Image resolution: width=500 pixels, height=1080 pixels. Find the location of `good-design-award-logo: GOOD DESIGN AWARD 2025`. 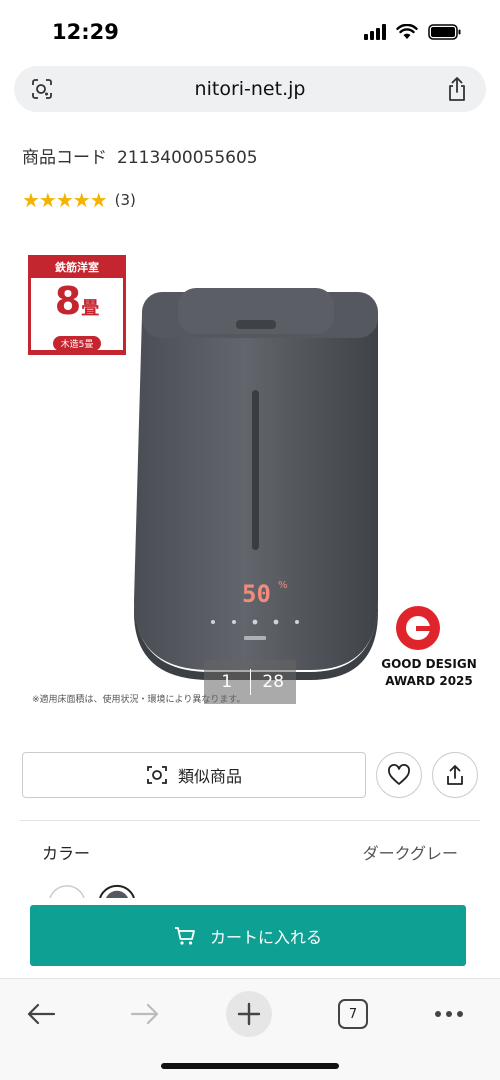

good-design-award-logo: GOOD DESIGN AWARD 2025 is located at coordinates (429, 673).